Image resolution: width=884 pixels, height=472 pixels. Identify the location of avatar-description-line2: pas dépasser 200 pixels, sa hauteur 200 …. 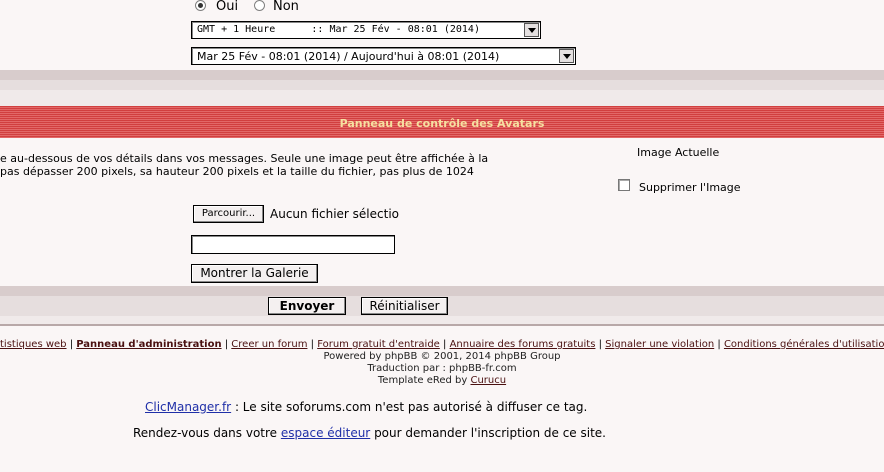
(237, 171).